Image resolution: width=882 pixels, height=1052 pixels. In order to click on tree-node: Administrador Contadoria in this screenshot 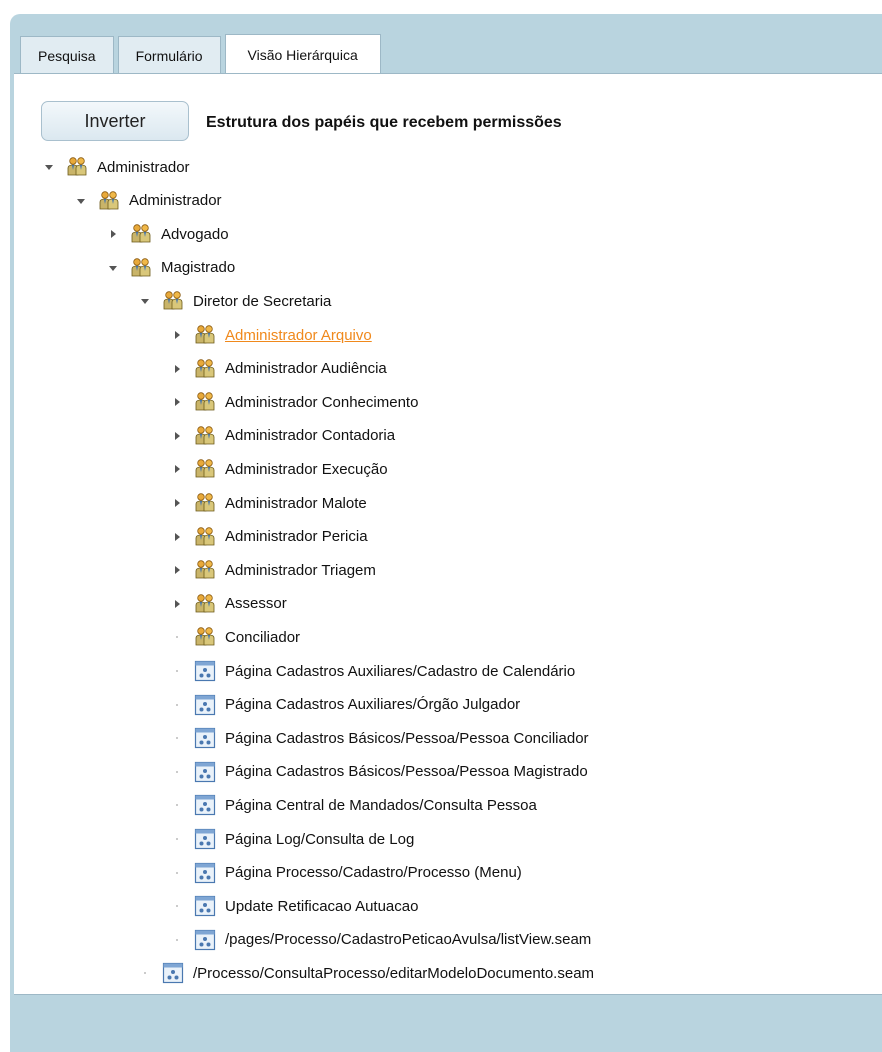, I will do `click(282, 436)`.